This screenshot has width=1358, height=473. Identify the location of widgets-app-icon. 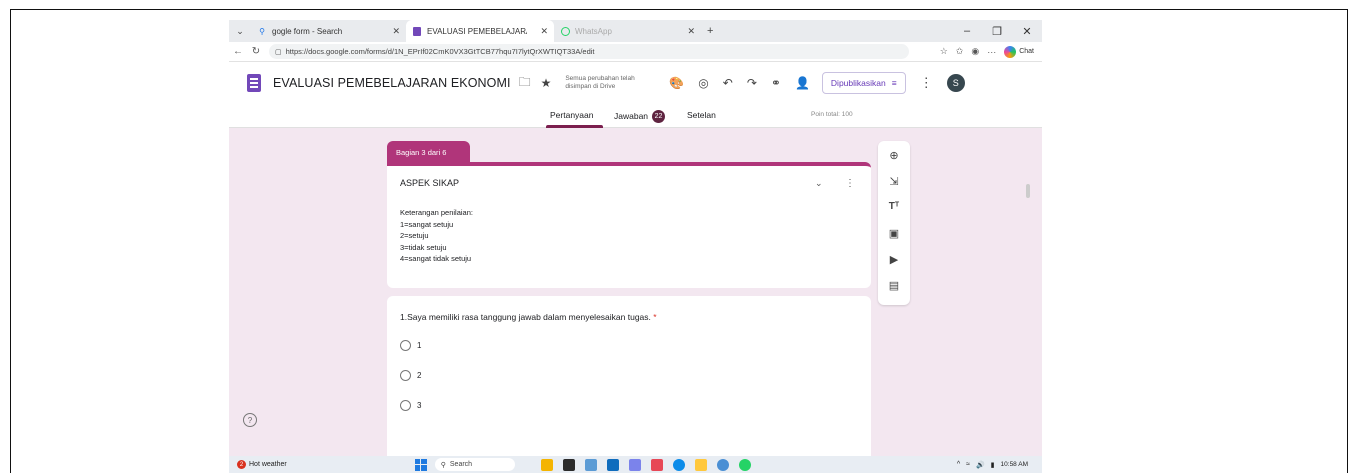
(546, 464).